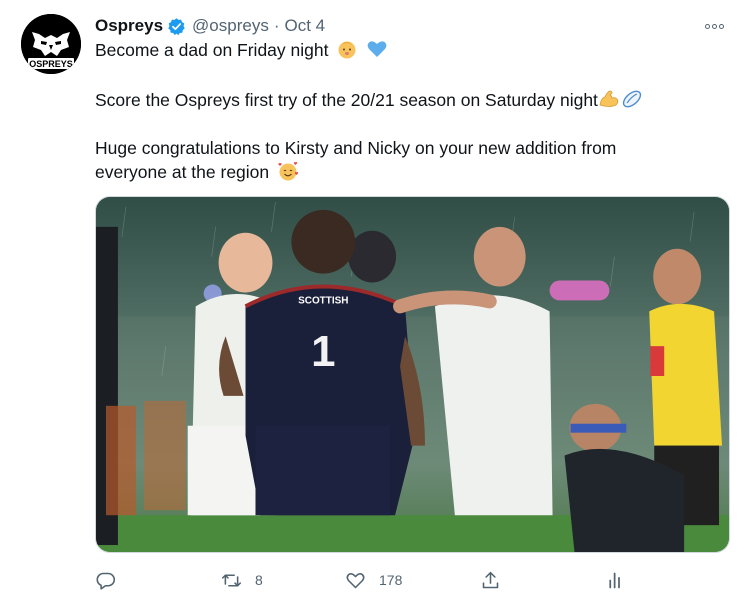 The height and width of the screenshot is (601, 749). Describe the element at coordinates (377, 49) in the screenshot. I see `blue-heart-icon` at that location.